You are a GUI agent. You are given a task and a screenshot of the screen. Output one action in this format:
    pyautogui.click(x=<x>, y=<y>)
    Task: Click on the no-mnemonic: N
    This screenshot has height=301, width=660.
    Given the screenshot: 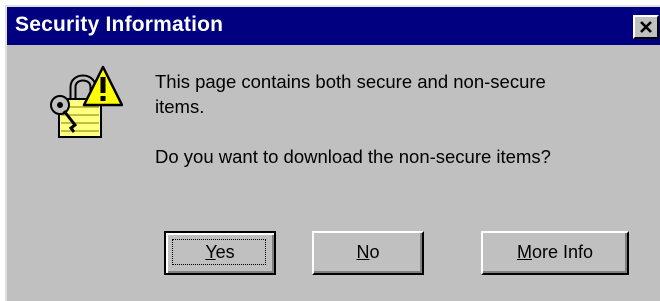 What is the action you would take?
    pyautogui.click(x=363, y=252)
    